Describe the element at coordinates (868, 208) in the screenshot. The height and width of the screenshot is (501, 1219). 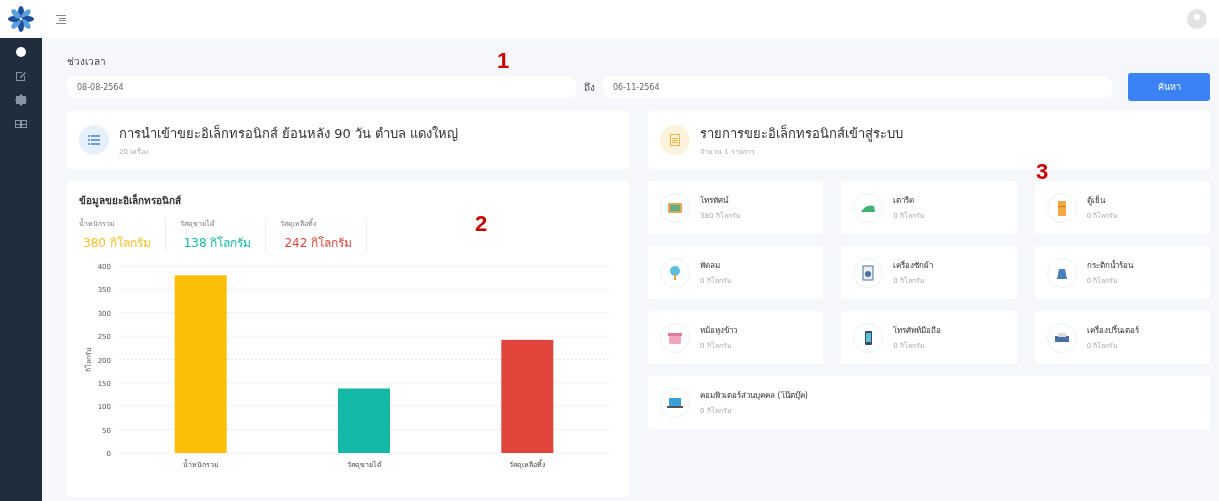
I see `iron-icon` at that location.